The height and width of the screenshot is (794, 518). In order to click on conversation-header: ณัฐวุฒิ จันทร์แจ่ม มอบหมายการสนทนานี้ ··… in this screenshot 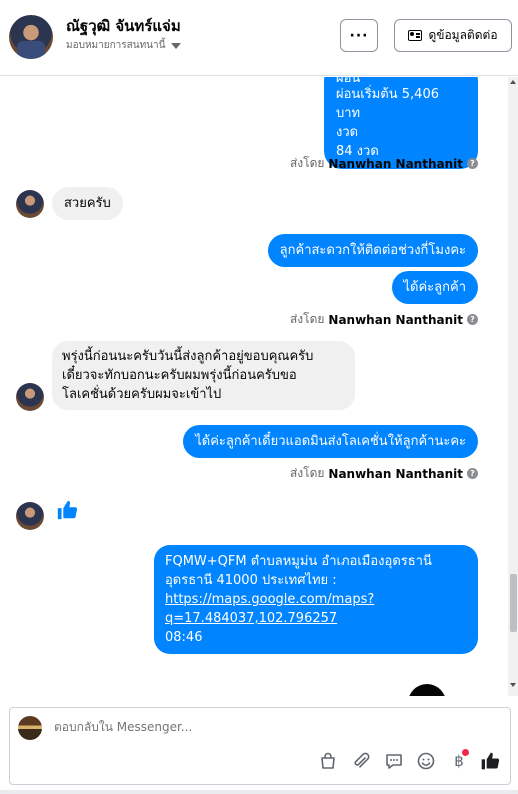, I will do `click(259, 38)`.